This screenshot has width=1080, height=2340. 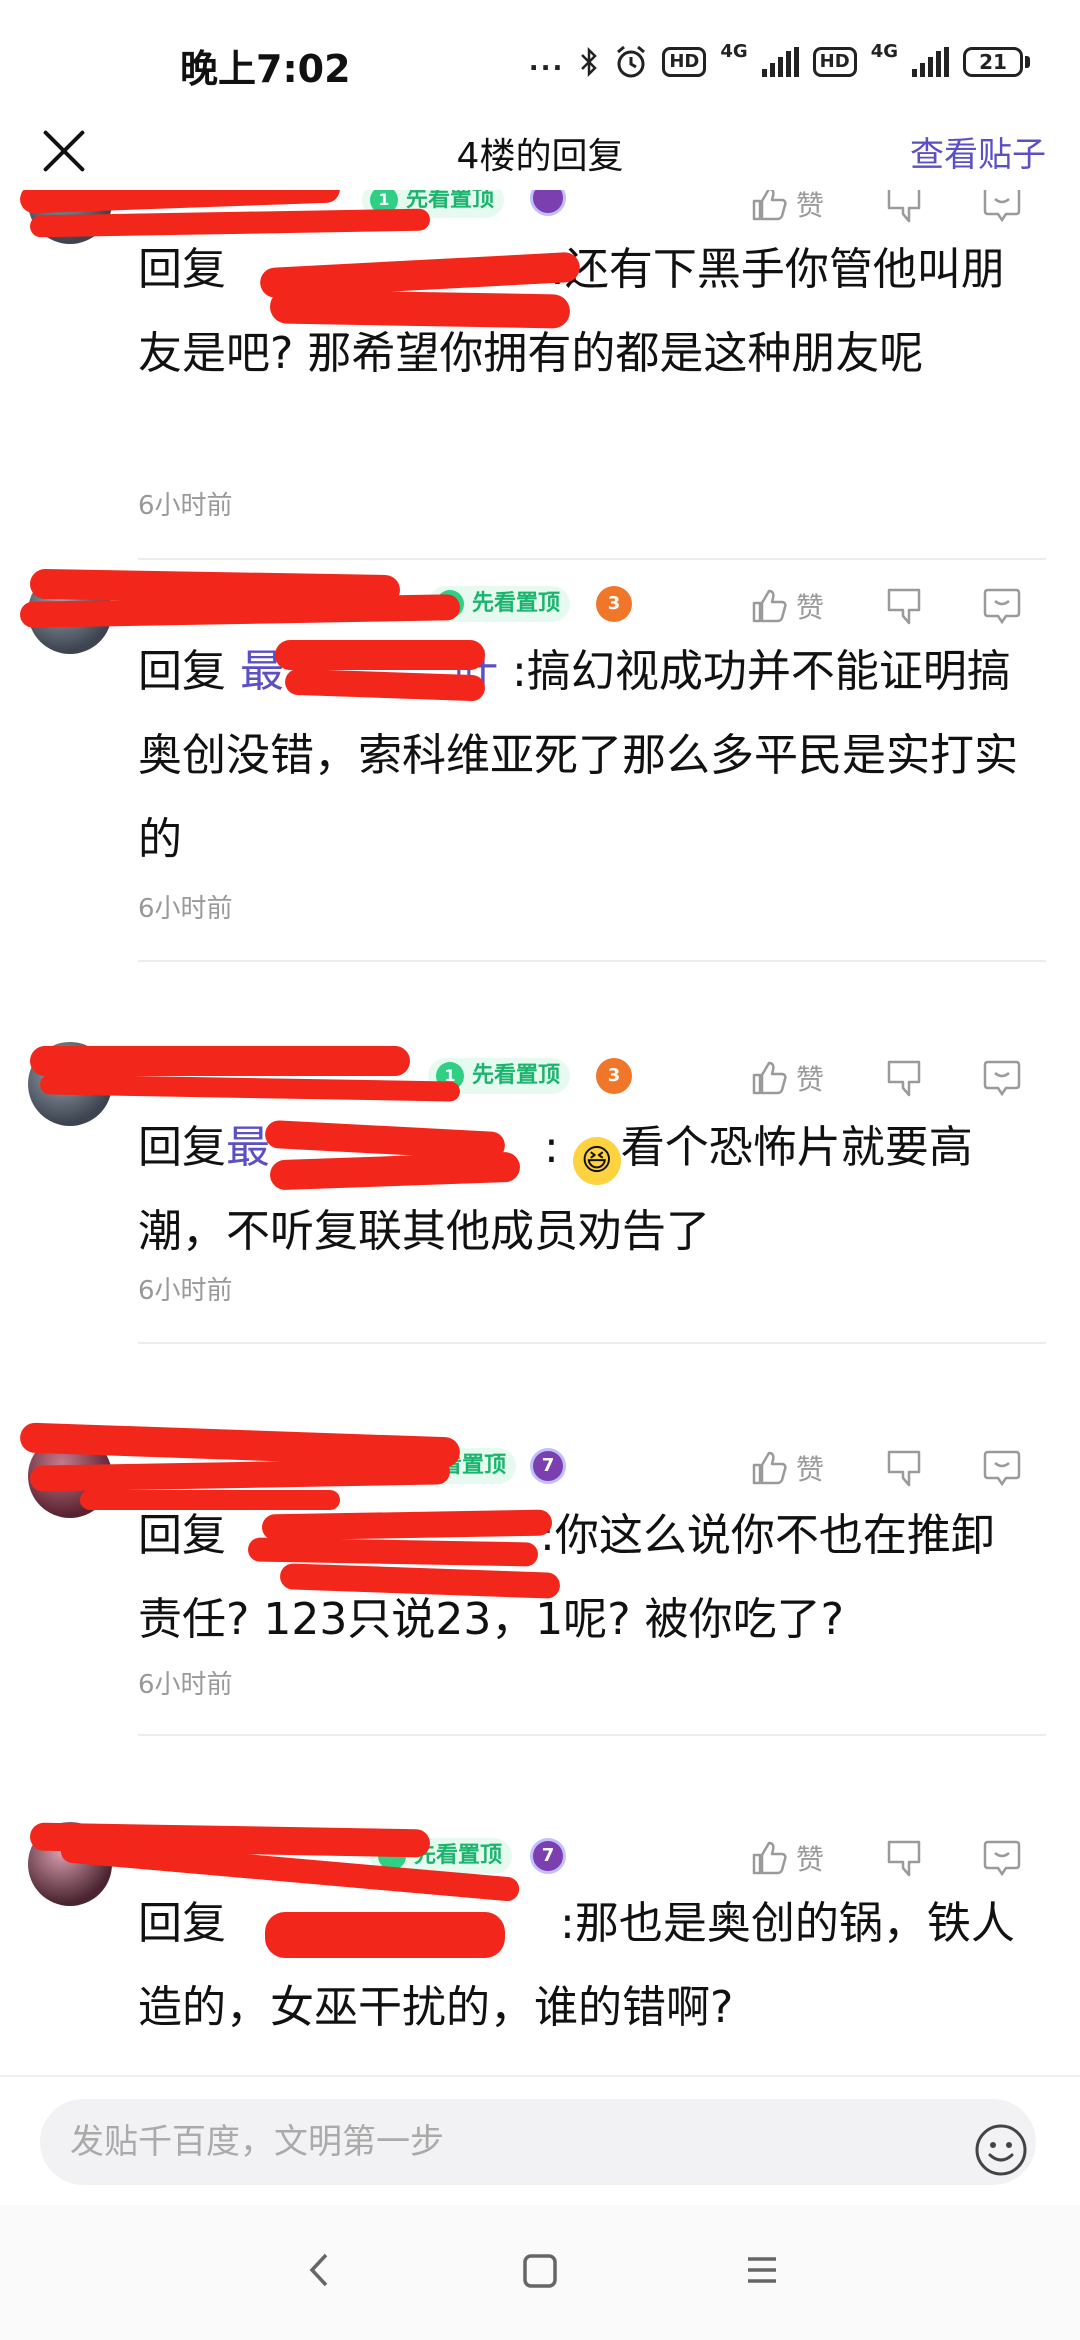 What do you see at coordinates (596, 1161) in the screenshot?
I see `laughing-emoji-icon: 😆` at bounding box center [596, 1161].